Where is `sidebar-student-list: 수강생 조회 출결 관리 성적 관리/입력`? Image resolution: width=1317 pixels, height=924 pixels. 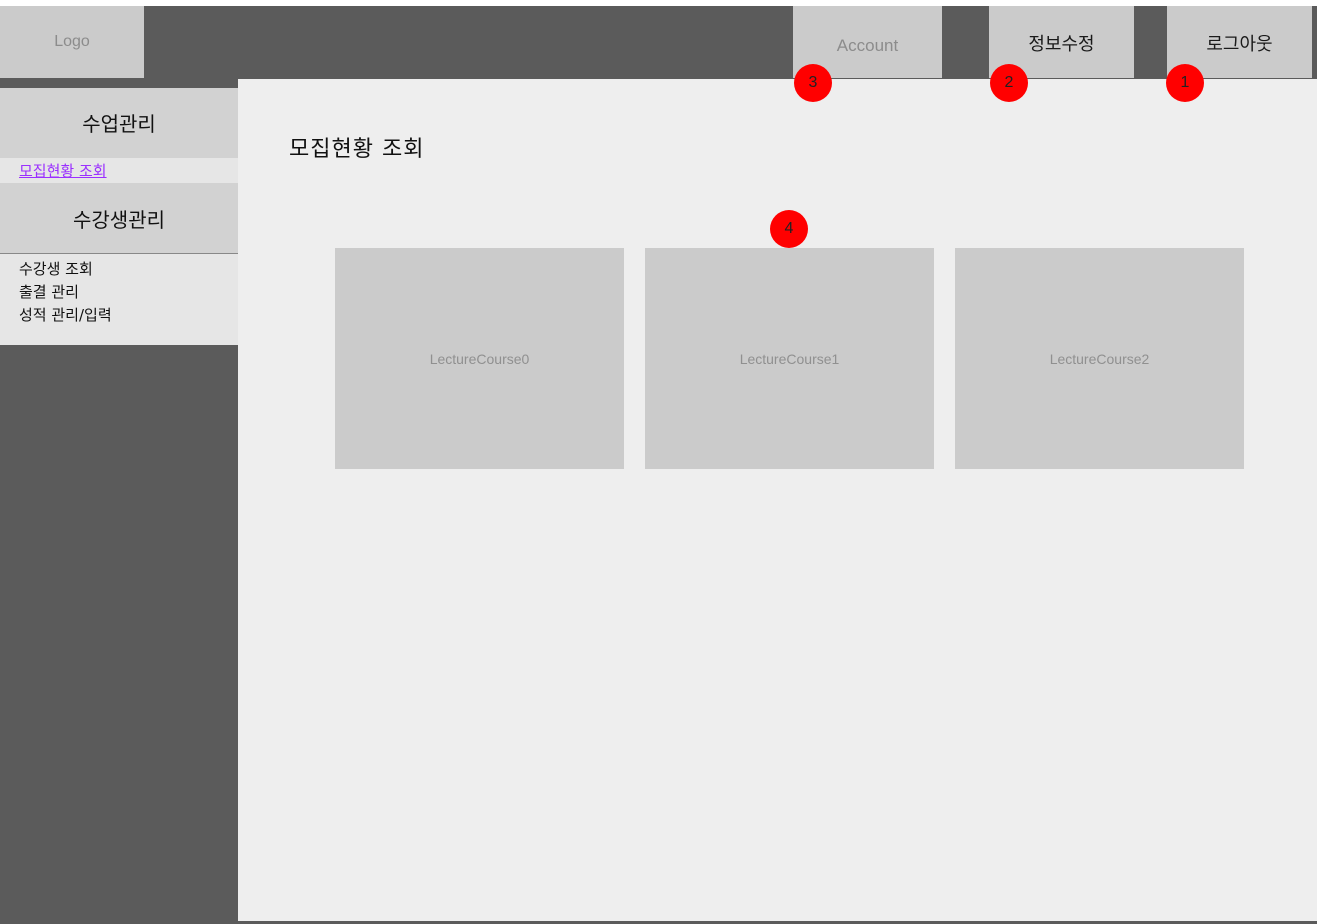
sidebar-student-list: 수강생 조회 출결 관리 성적 관리/입력 is located at coordinates (119, 299).